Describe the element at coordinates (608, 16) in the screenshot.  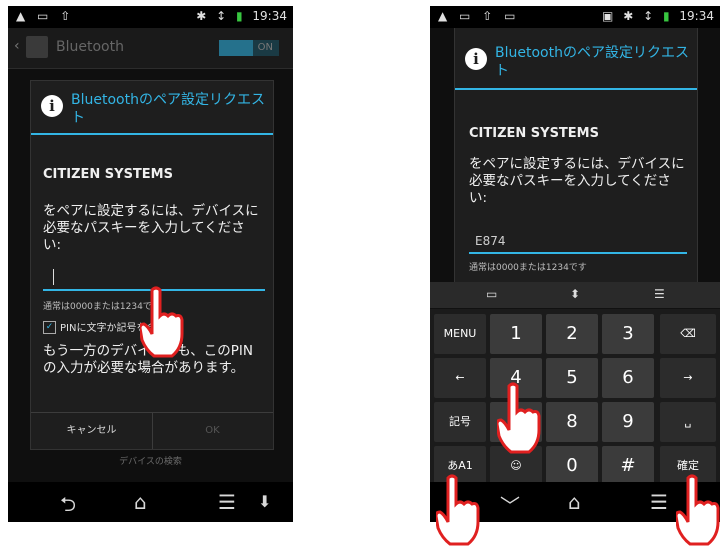
I see `sim-icon: ▣` at that location.